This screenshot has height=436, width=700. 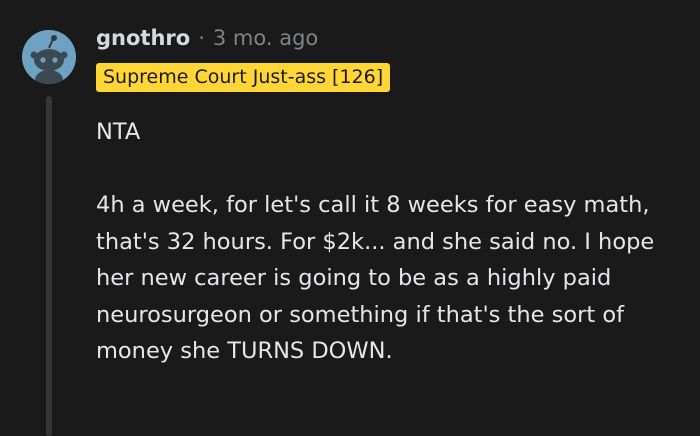 What do you see at coordinates (265, 38) in the screenshot?
I see `comment-timestamp: 3 mo. ago` at bounding box center [265, 38].